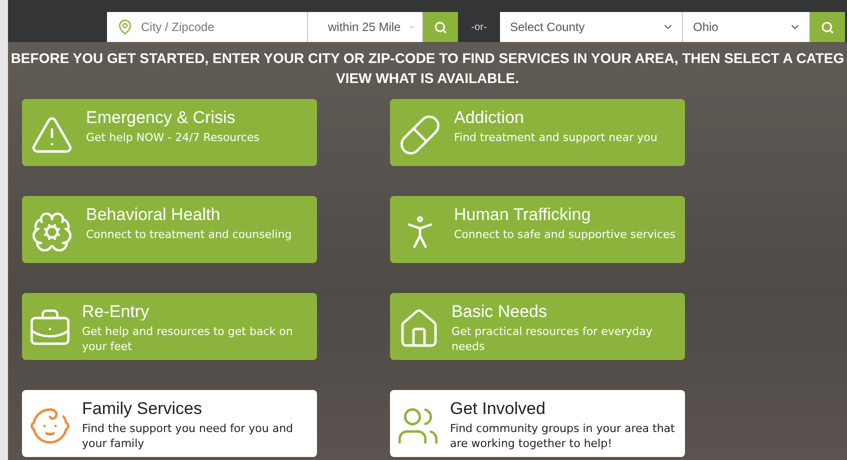  What do you see at coordinates (427, 58) in the screenshot?
I see `instruction-heading: BEFORE YOU GET STARTED, ENTER YOUR CITY OR ZIP-CODE TO FIND SERVICES IN YOUR AREA, THEN SELECT A CATEG` at bounding box center [427, 58].